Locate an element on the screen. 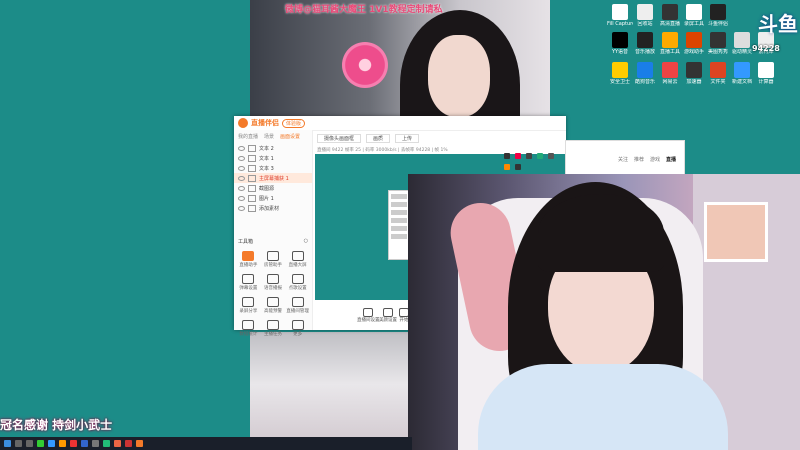  desktop-icon-label: 安全卫士 is located at coordinates (619, 82).